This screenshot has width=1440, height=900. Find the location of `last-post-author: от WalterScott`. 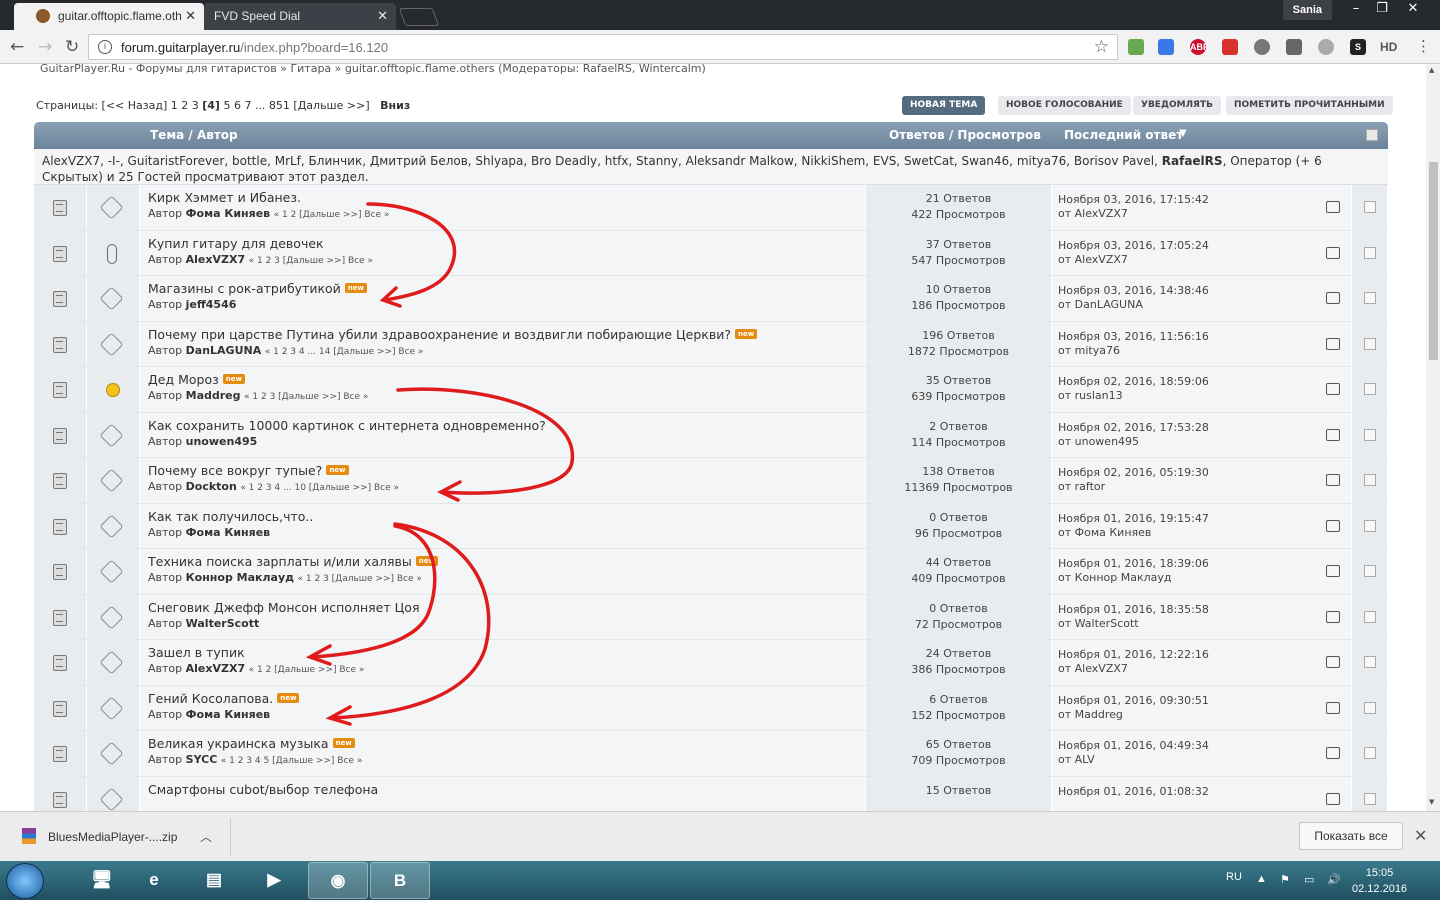

last-post-author: от WalterScott is located at coordinates (1201, 624).